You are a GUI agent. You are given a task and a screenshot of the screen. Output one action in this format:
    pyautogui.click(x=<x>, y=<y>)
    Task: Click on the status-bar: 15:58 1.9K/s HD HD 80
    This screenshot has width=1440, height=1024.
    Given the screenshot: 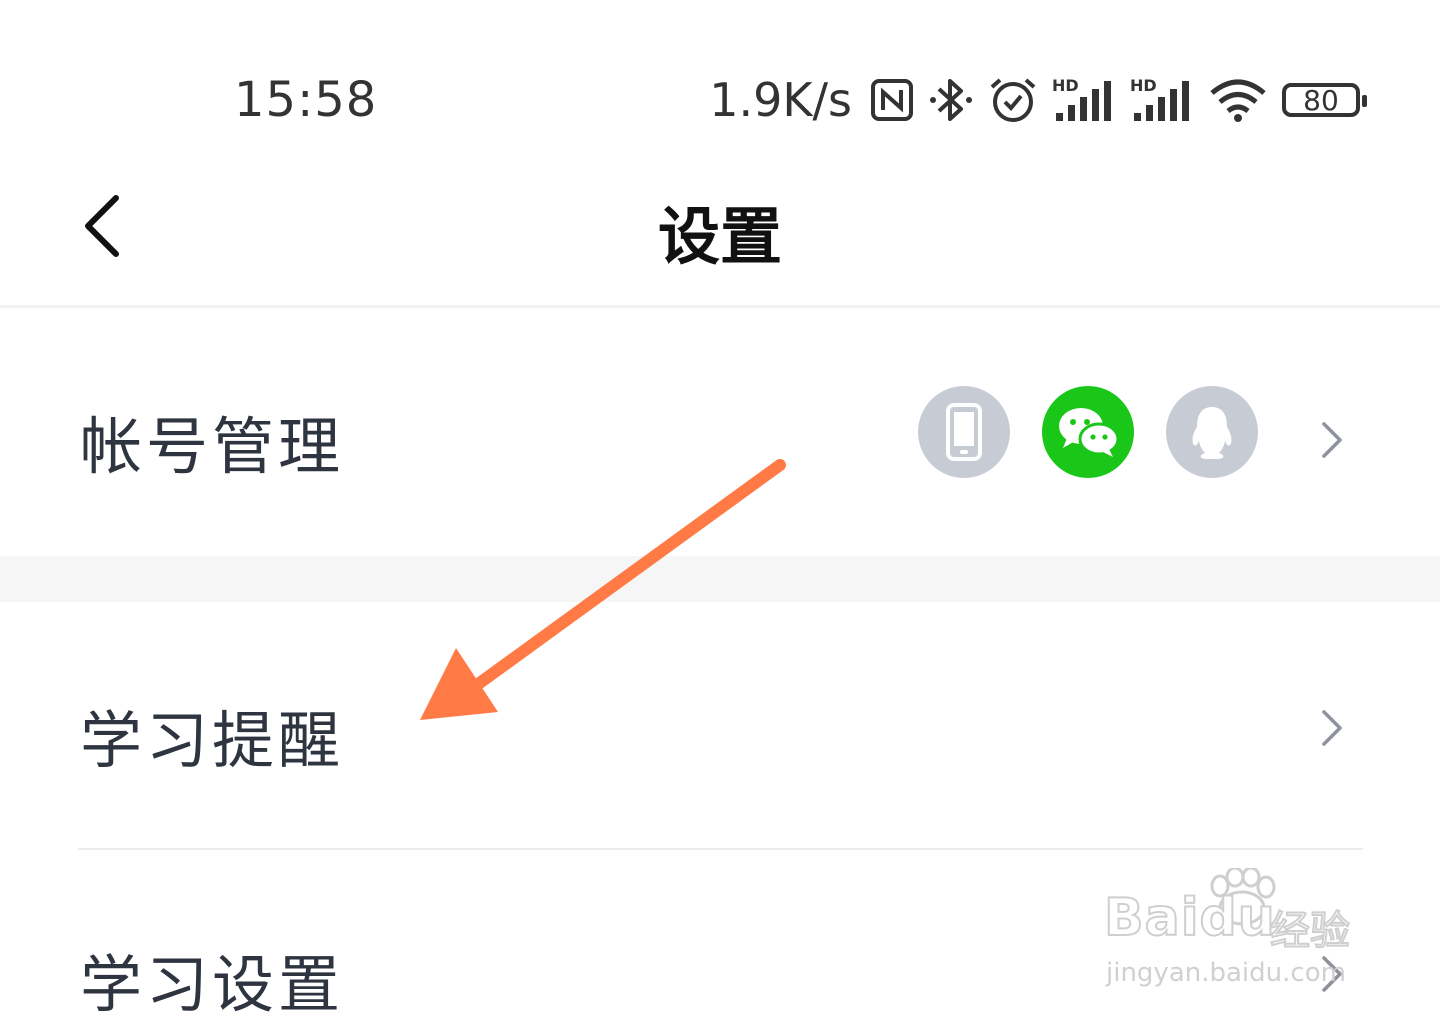 What is the action you would take?
    pyautogui.click(x=720, y=75)
    